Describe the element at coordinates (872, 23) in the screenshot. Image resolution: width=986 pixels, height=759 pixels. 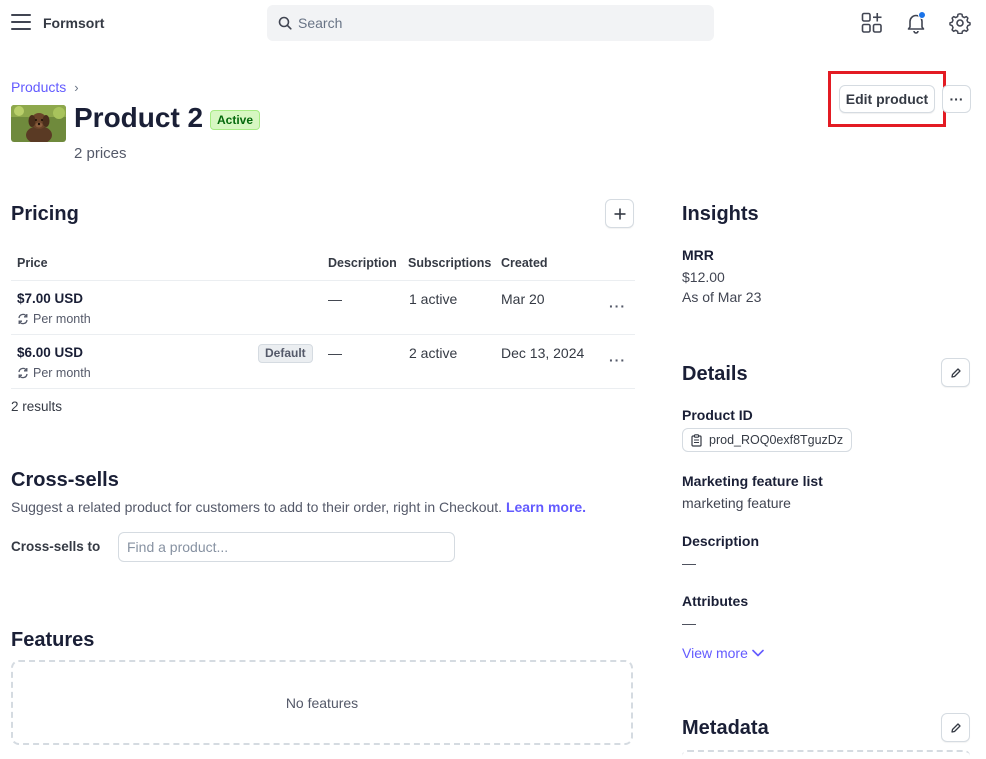
I see `apps-add-icon` at that location.